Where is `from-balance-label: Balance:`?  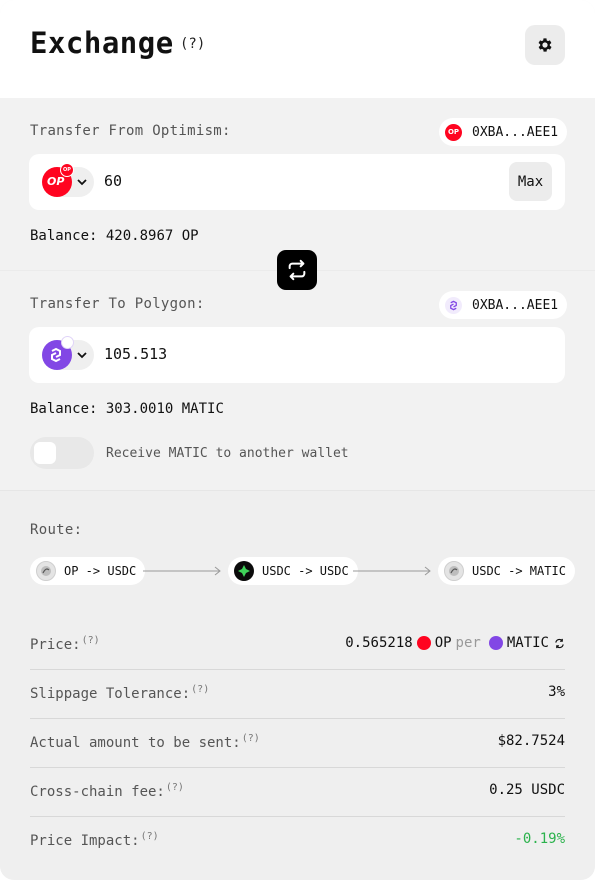 from-balance-label: Balance: is located at coordinates (64, 236).